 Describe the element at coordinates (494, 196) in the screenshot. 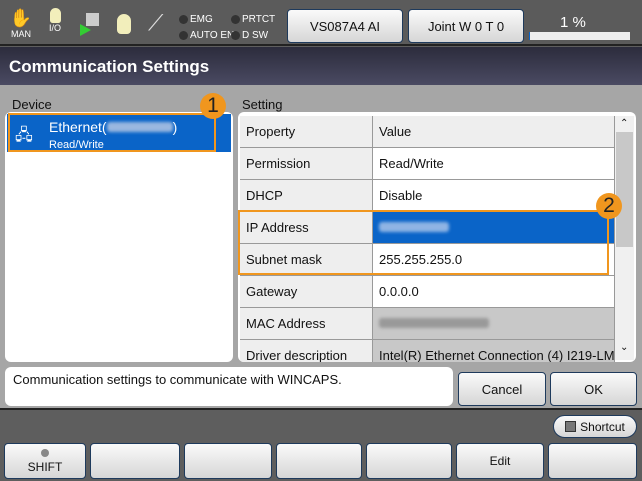

I see `value-cell: Disable` at that location.